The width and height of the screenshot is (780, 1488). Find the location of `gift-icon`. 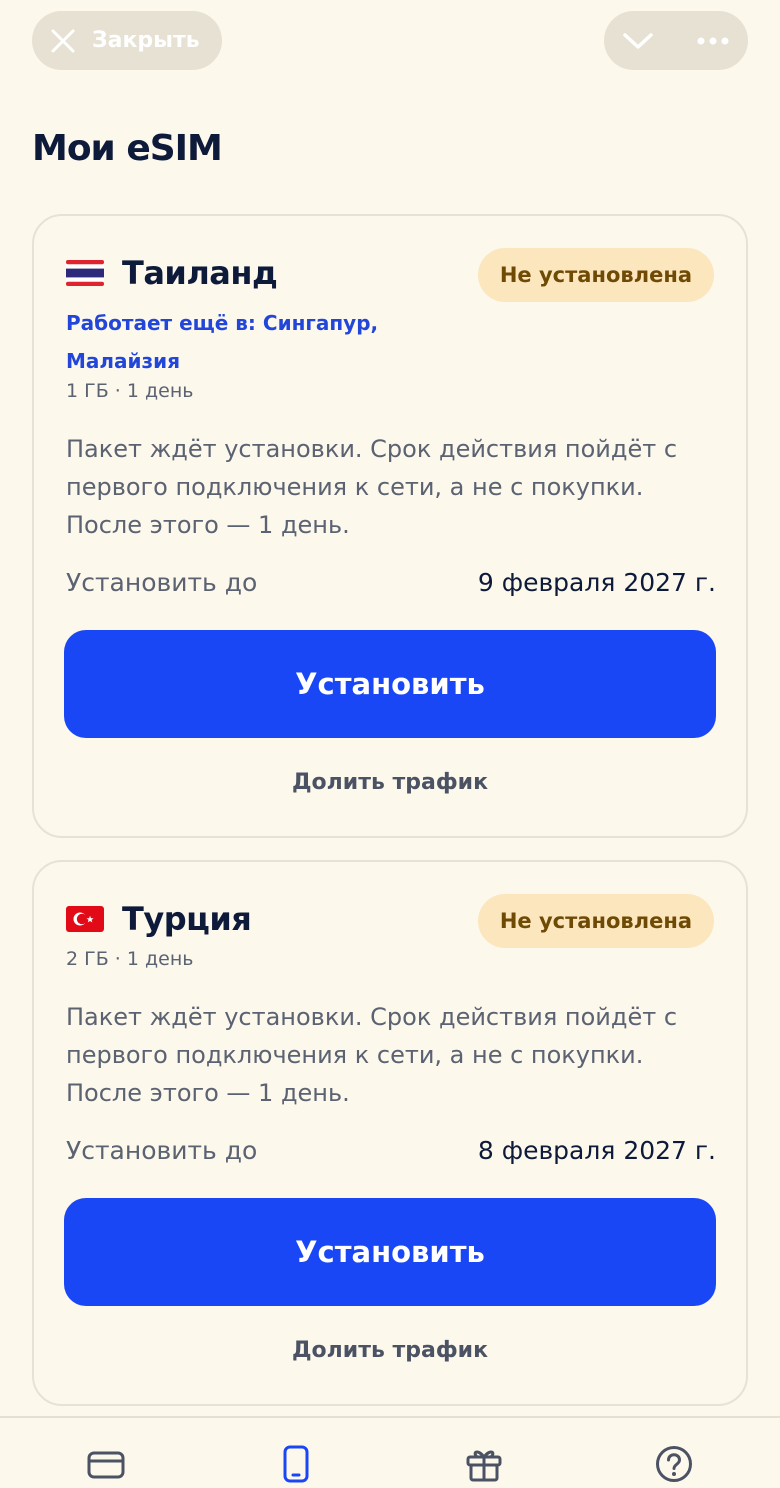

gift-icon is located at coordinates (484, 1466).